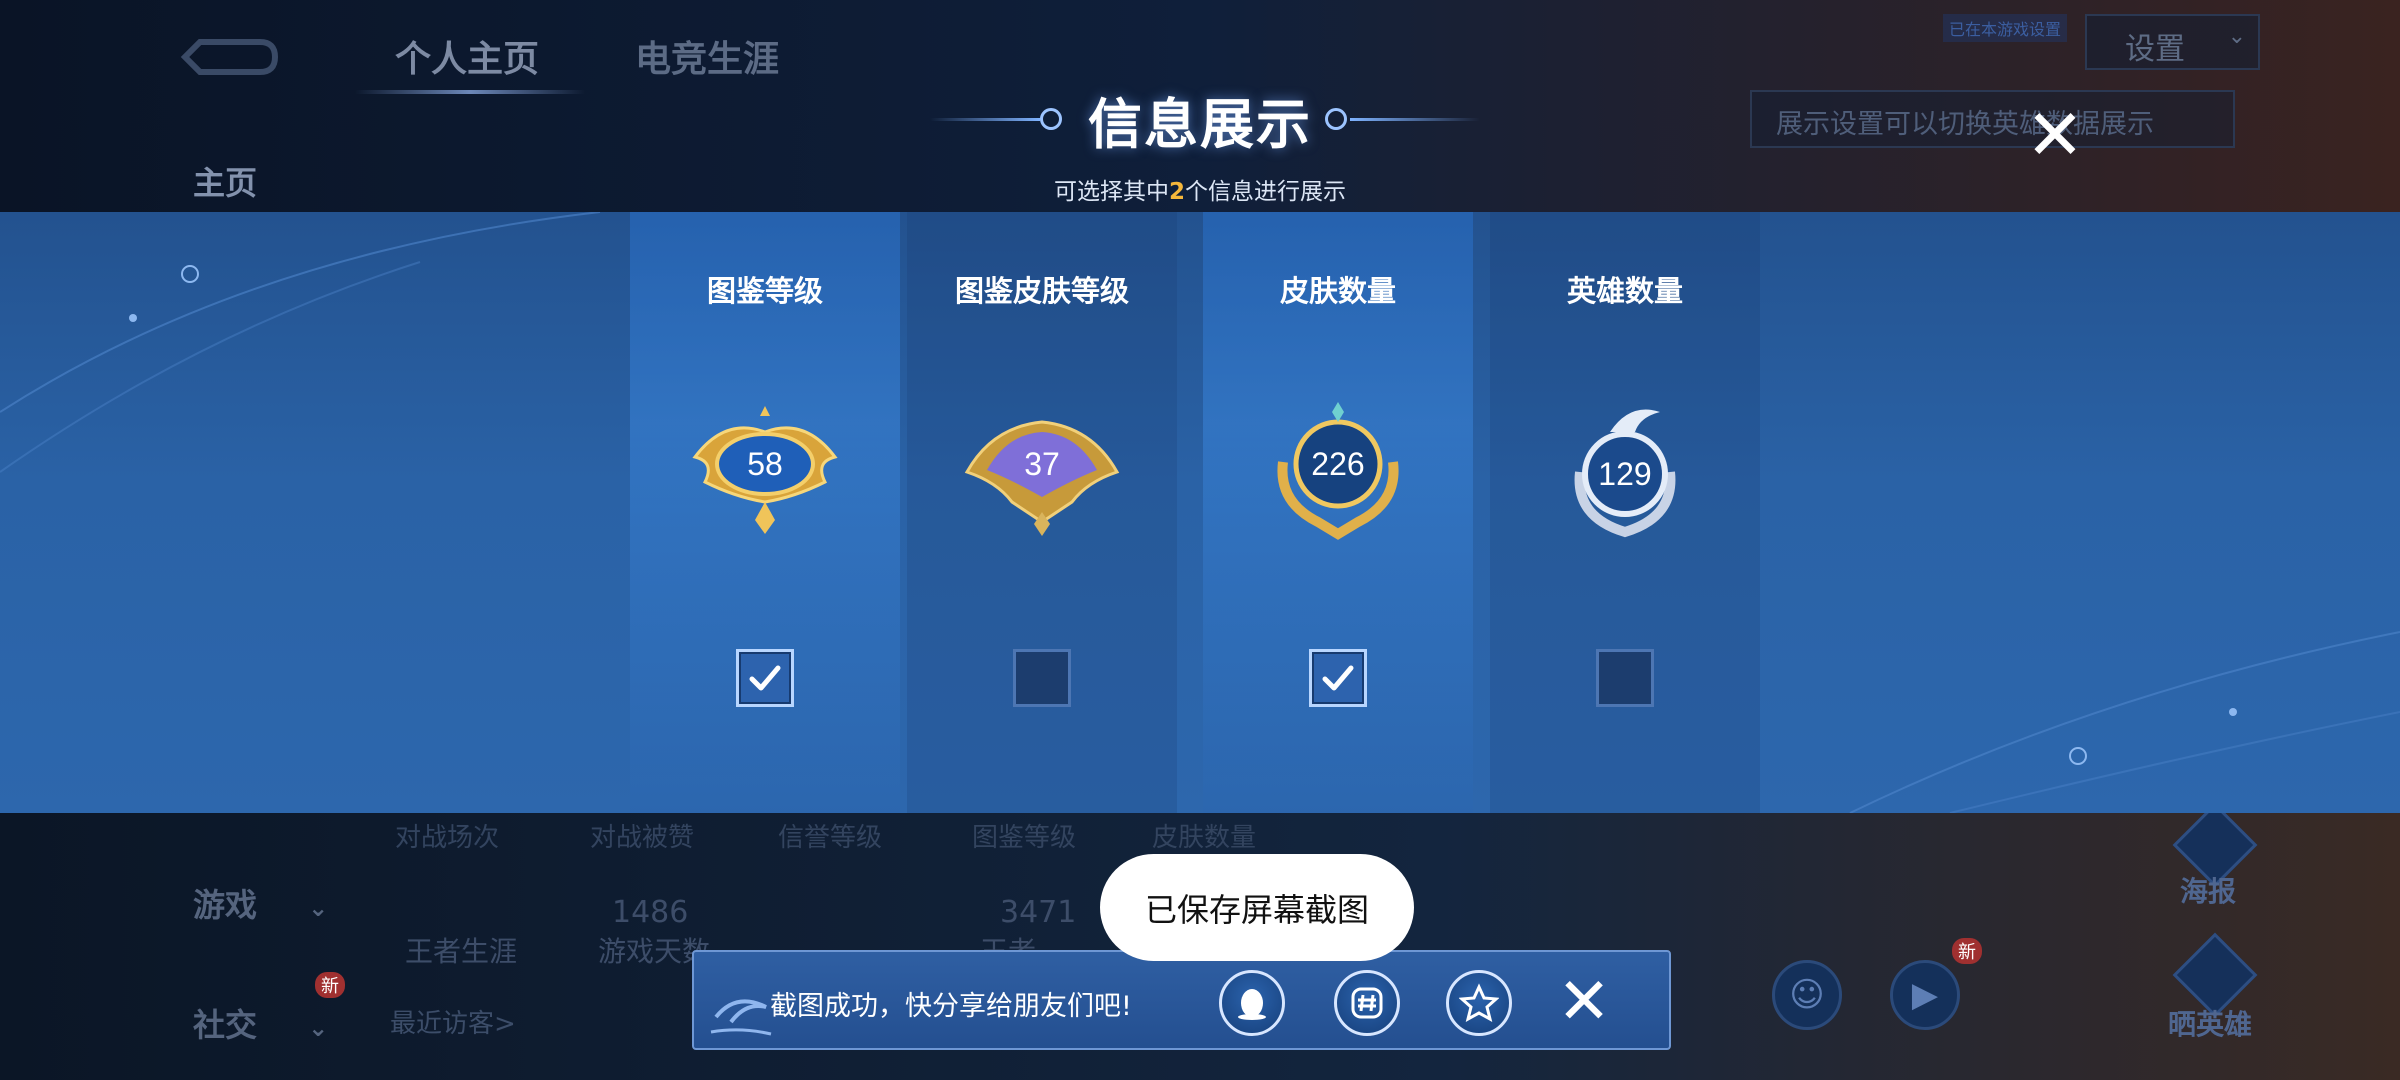 This screenshot has height=1080, width=2400. I want to click on option-collection-level: 图鉴等级 58, so click(765, 512).